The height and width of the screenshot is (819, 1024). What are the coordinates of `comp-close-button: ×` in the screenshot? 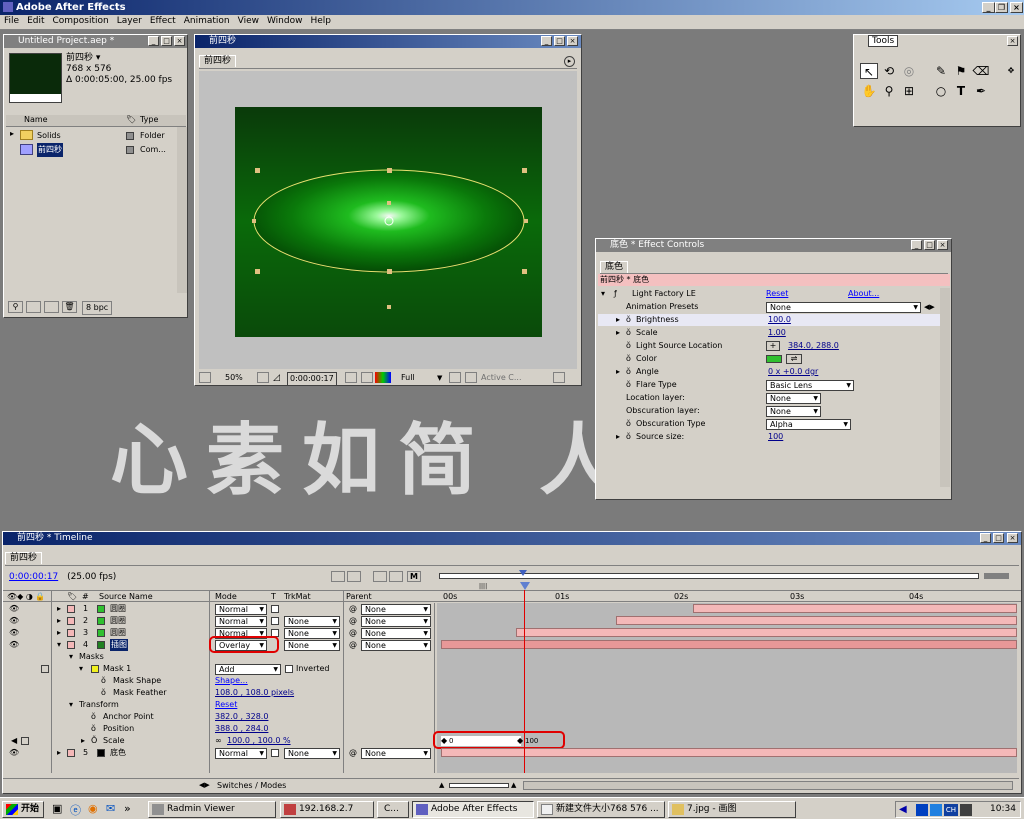 It's located at (572, 41).